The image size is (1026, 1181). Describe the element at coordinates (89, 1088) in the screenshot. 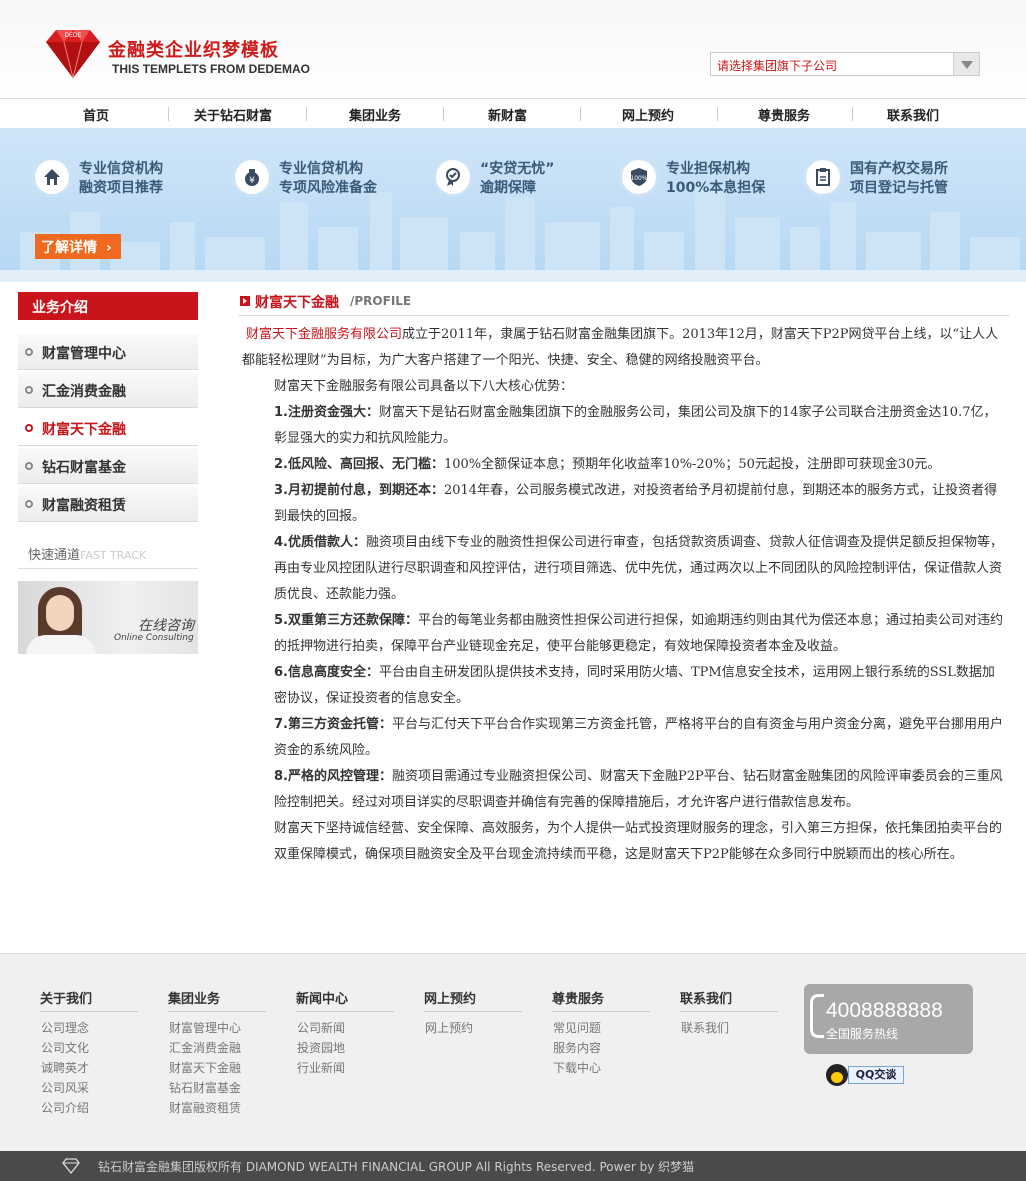

I see `footer-link: 公司风采` at that location.